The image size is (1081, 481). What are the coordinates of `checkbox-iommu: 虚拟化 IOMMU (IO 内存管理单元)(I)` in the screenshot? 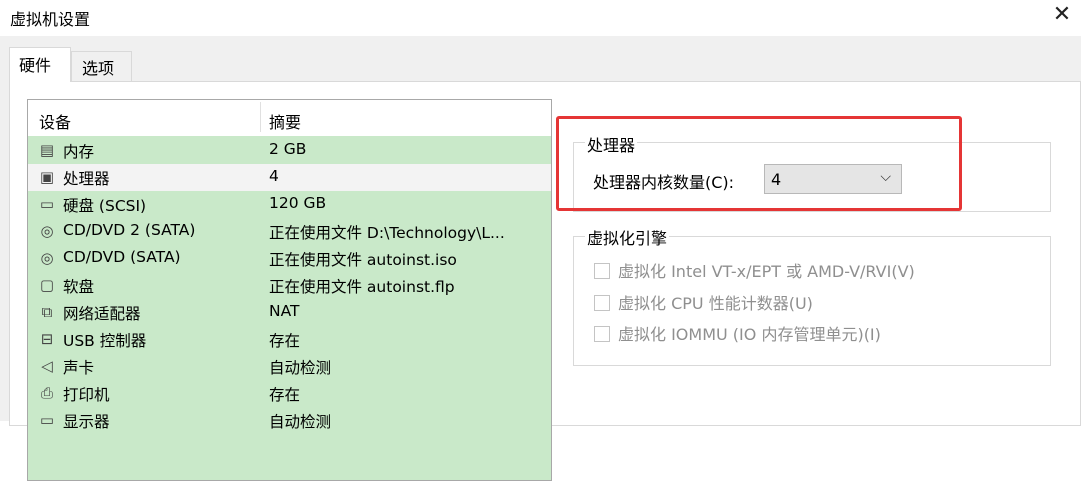 It's located at (737, 333).